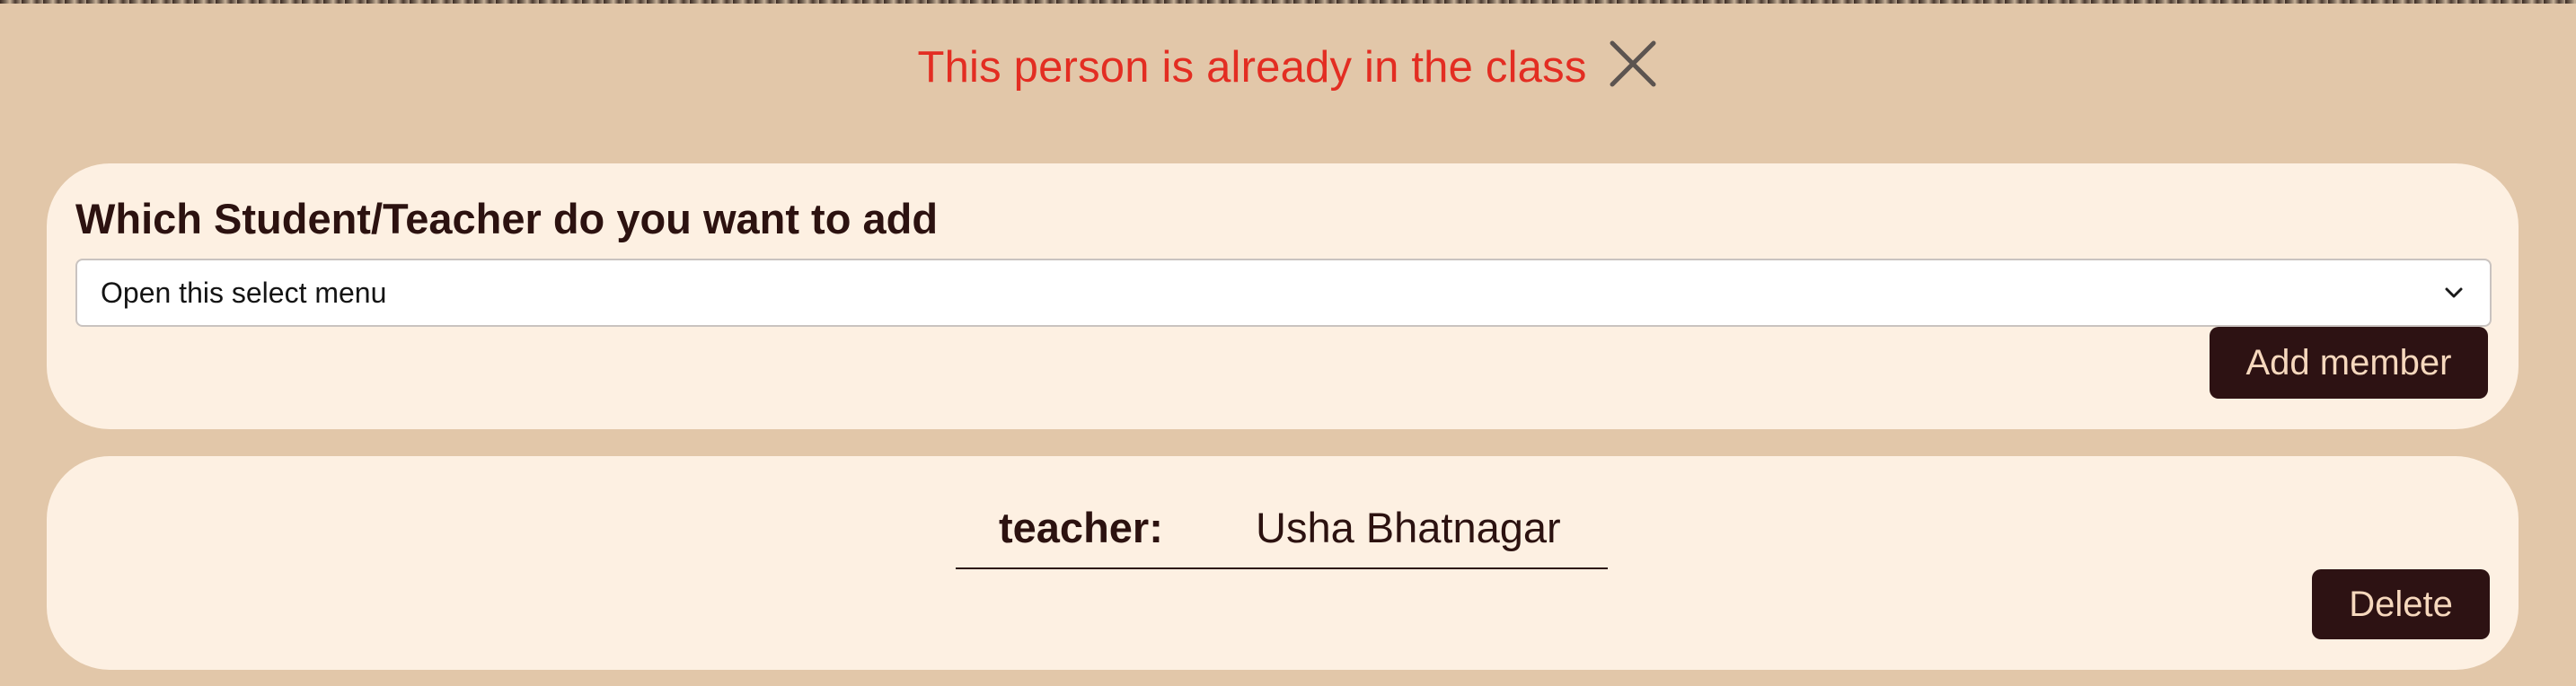  Describe the element at coordinates (1081, 527) in the screenshot. I see `member-role-label: teacher:` at that location.